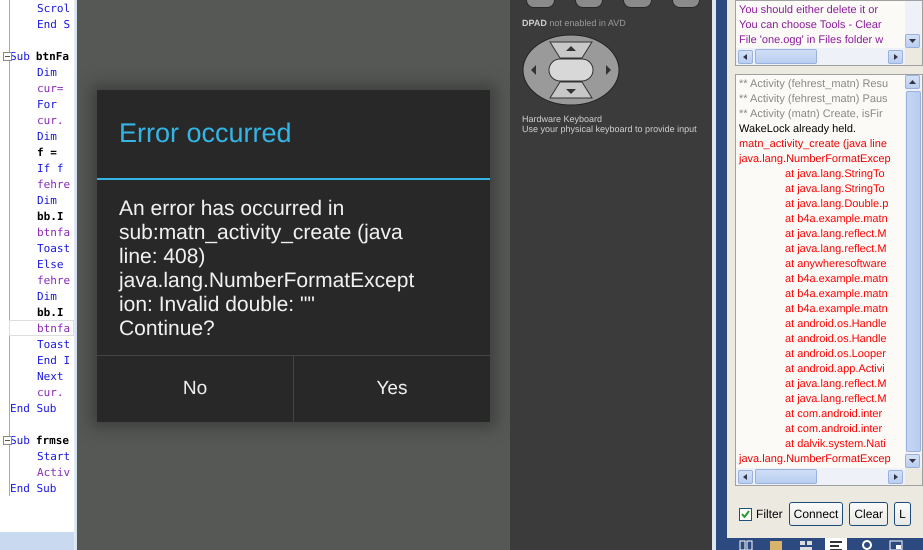 The height and width of the screenshot is (550, 923). I want to click on error-message: An error has occurred in sub:matn_activity_create (java line: 408) java.lang.NumberFormatExcept ion: Invalid double: "" Continue?, so click(267, 269).